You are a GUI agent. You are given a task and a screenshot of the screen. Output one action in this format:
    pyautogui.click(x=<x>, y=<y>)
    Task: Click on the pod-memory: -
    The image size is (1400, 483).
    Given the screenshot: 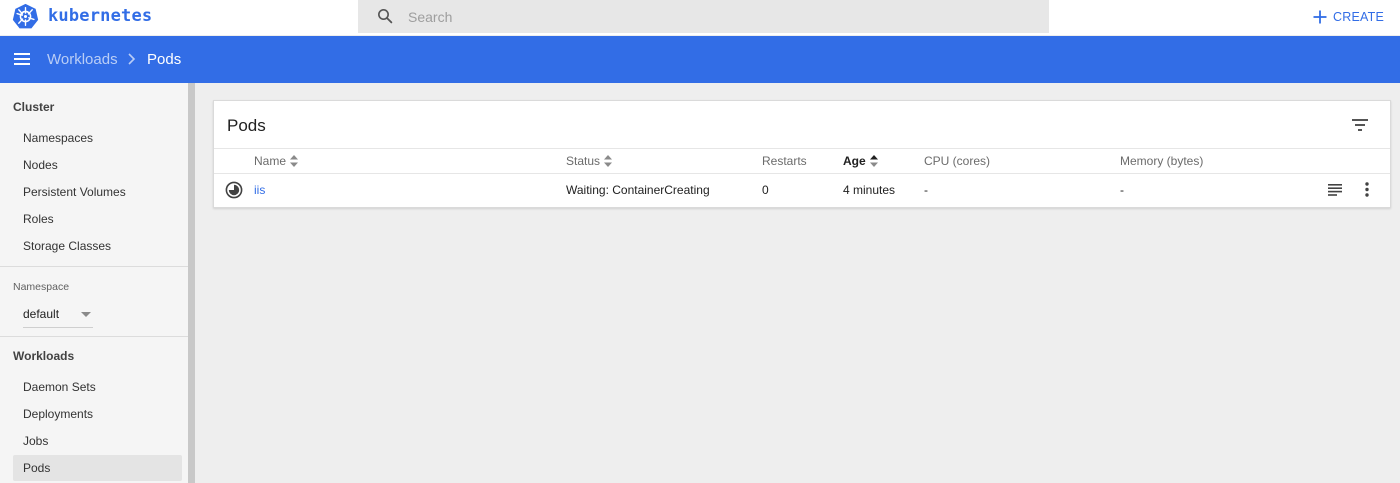 What is the action you would take?
    pyautogui.click(x=1122, y=190)
    